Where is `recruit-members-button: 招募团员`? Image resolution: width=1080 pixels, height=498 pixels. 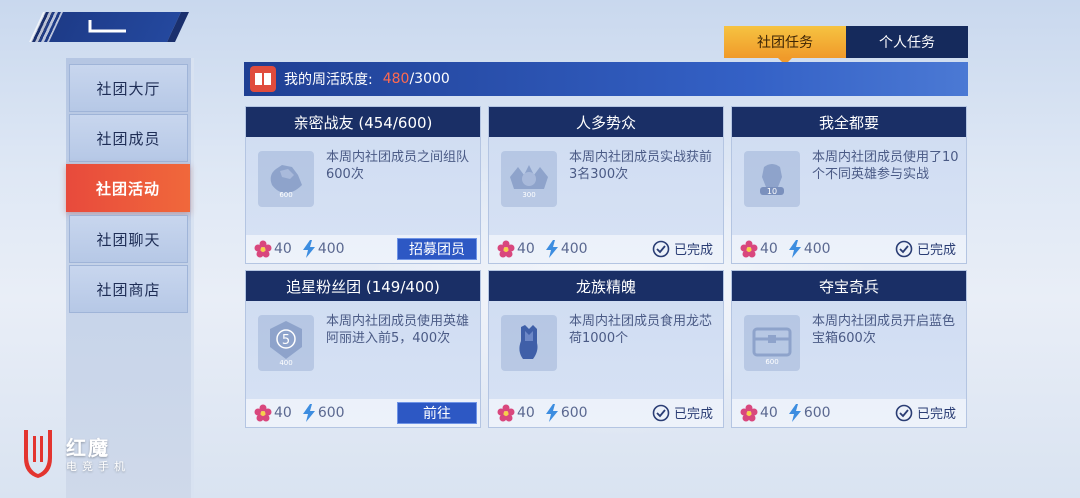 recruit-members-button: 招募团员 is located at coordinates (437, 249).